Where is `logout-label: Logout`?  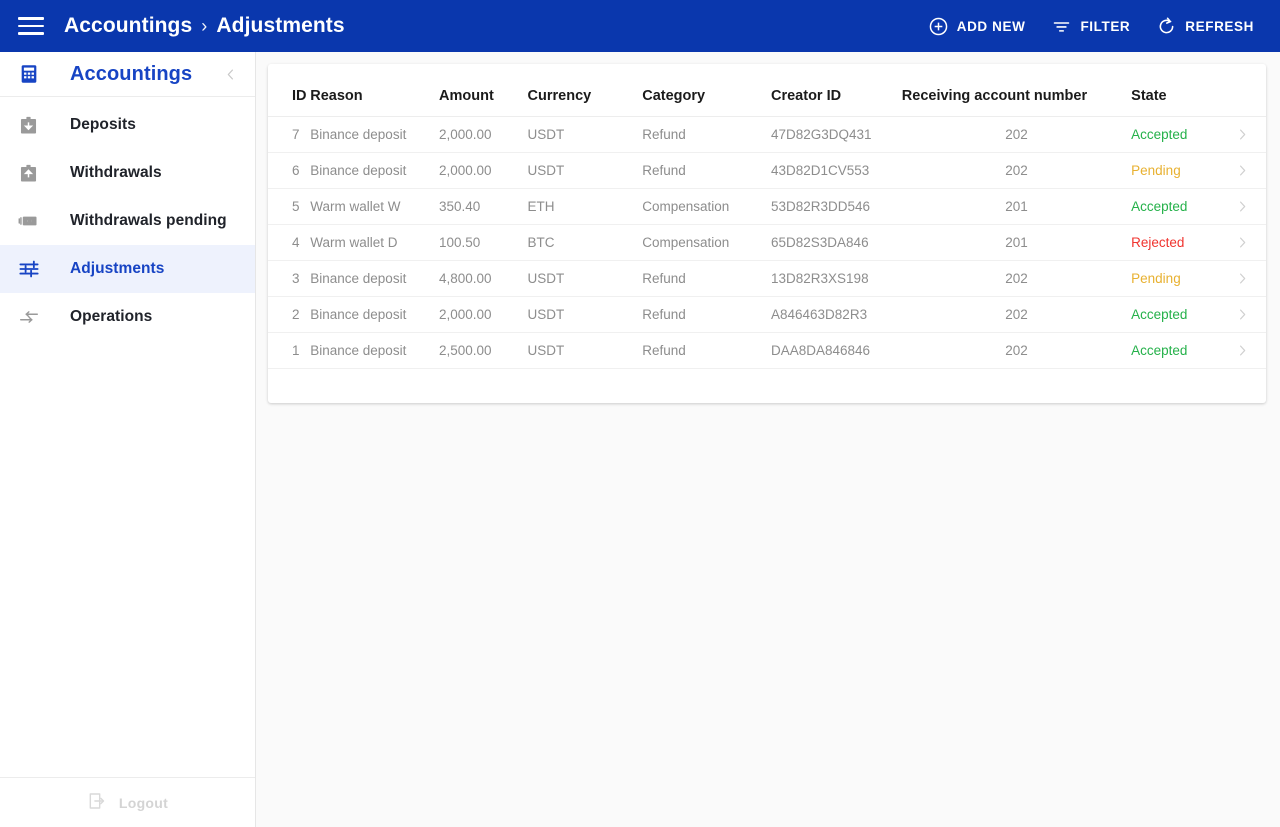 logout-label: Logout is located at coordinates (143, 802).